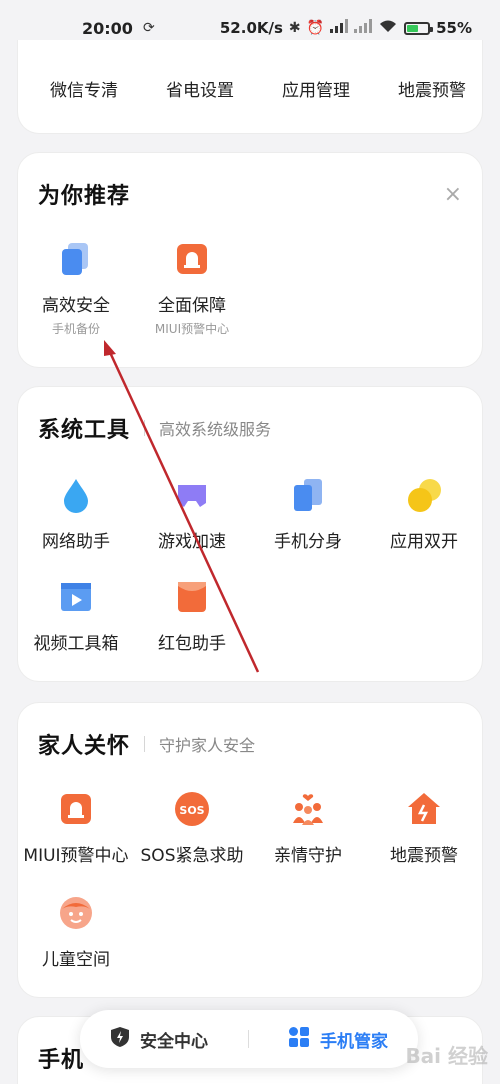 This screenshot has width=500, height=1084. I want to click on recommend-alert-sub: MIUI预警中心, so click(192, 329).